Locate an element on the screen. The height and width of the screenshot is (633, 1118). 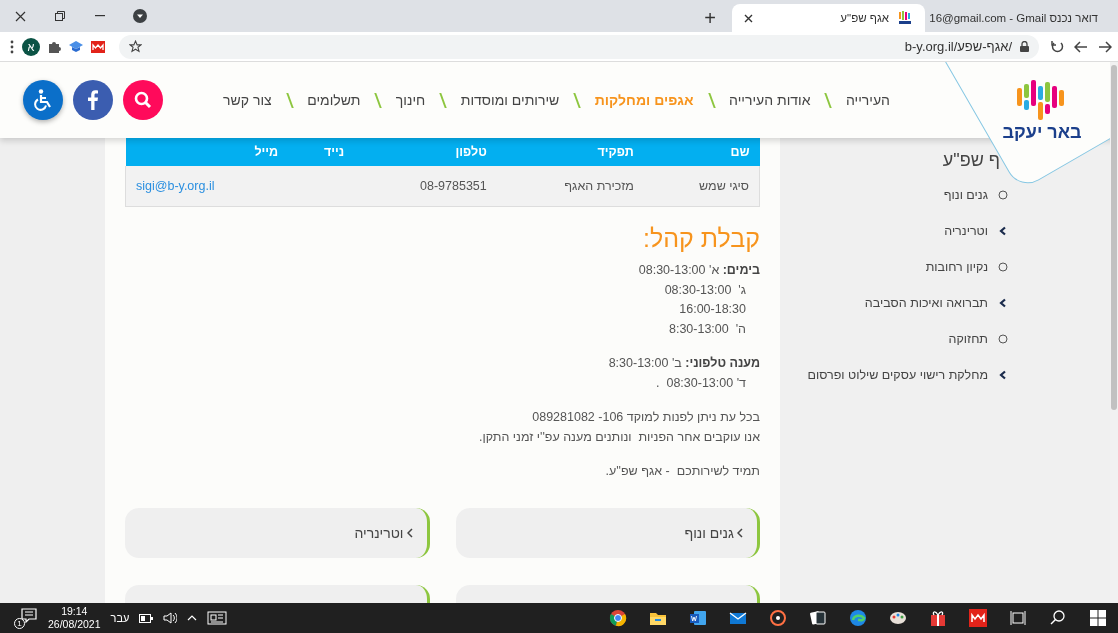
column-header: שם is located at coordinates (701, 152).